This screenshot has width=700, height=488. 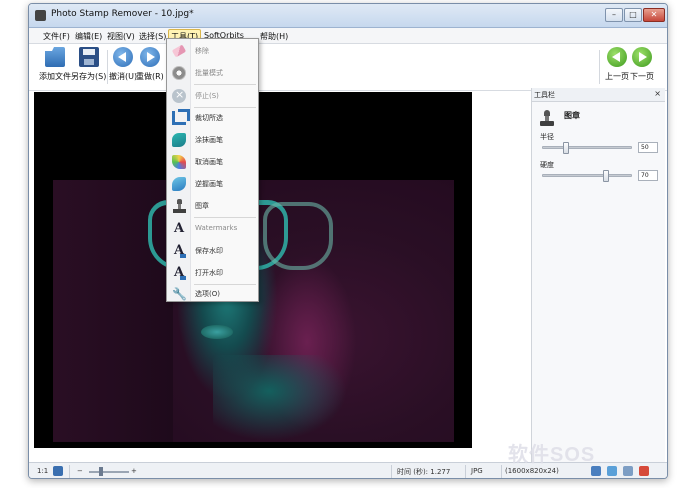 I want to click on text-a-icon: A, so click(x=179, y=228).